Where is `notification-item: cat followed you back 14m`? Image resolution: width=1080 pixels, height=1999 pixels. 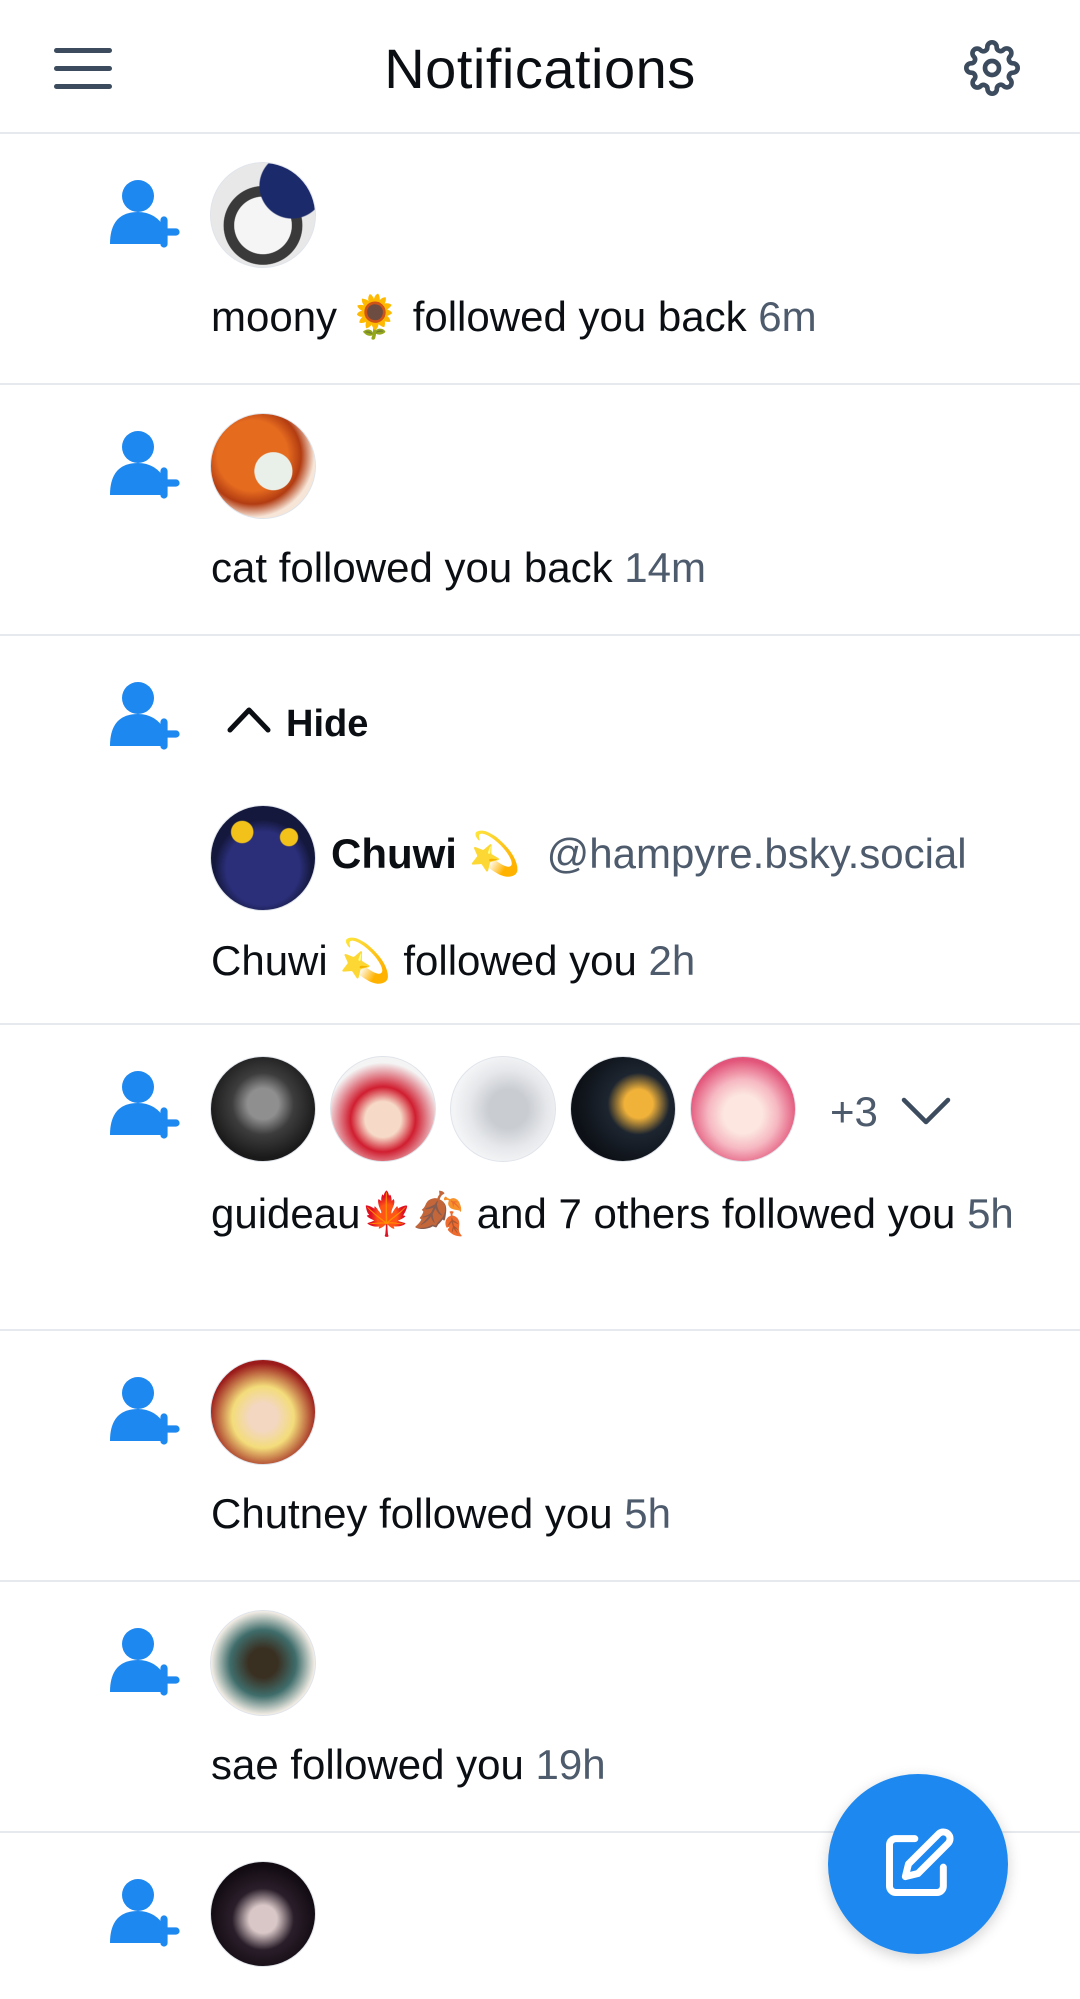
notification-item: cat followed you back 14m is located at coordinates (540, 510).